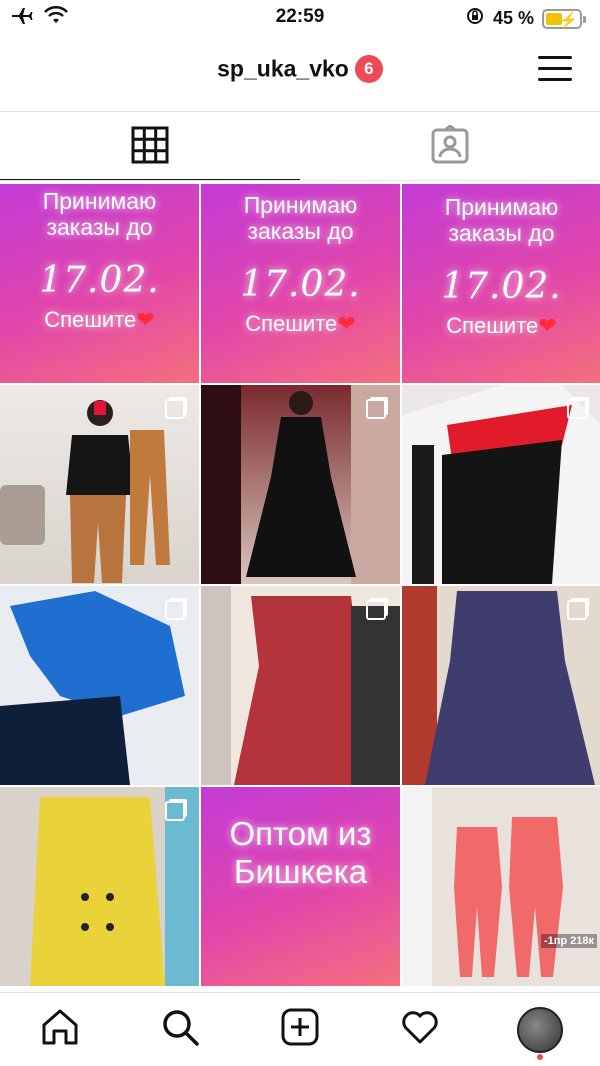 Image resolution: width=600 pixels, height=1066 pixels. I want to click on profile-header: sp_uka_vko 6, so click(300, 73).